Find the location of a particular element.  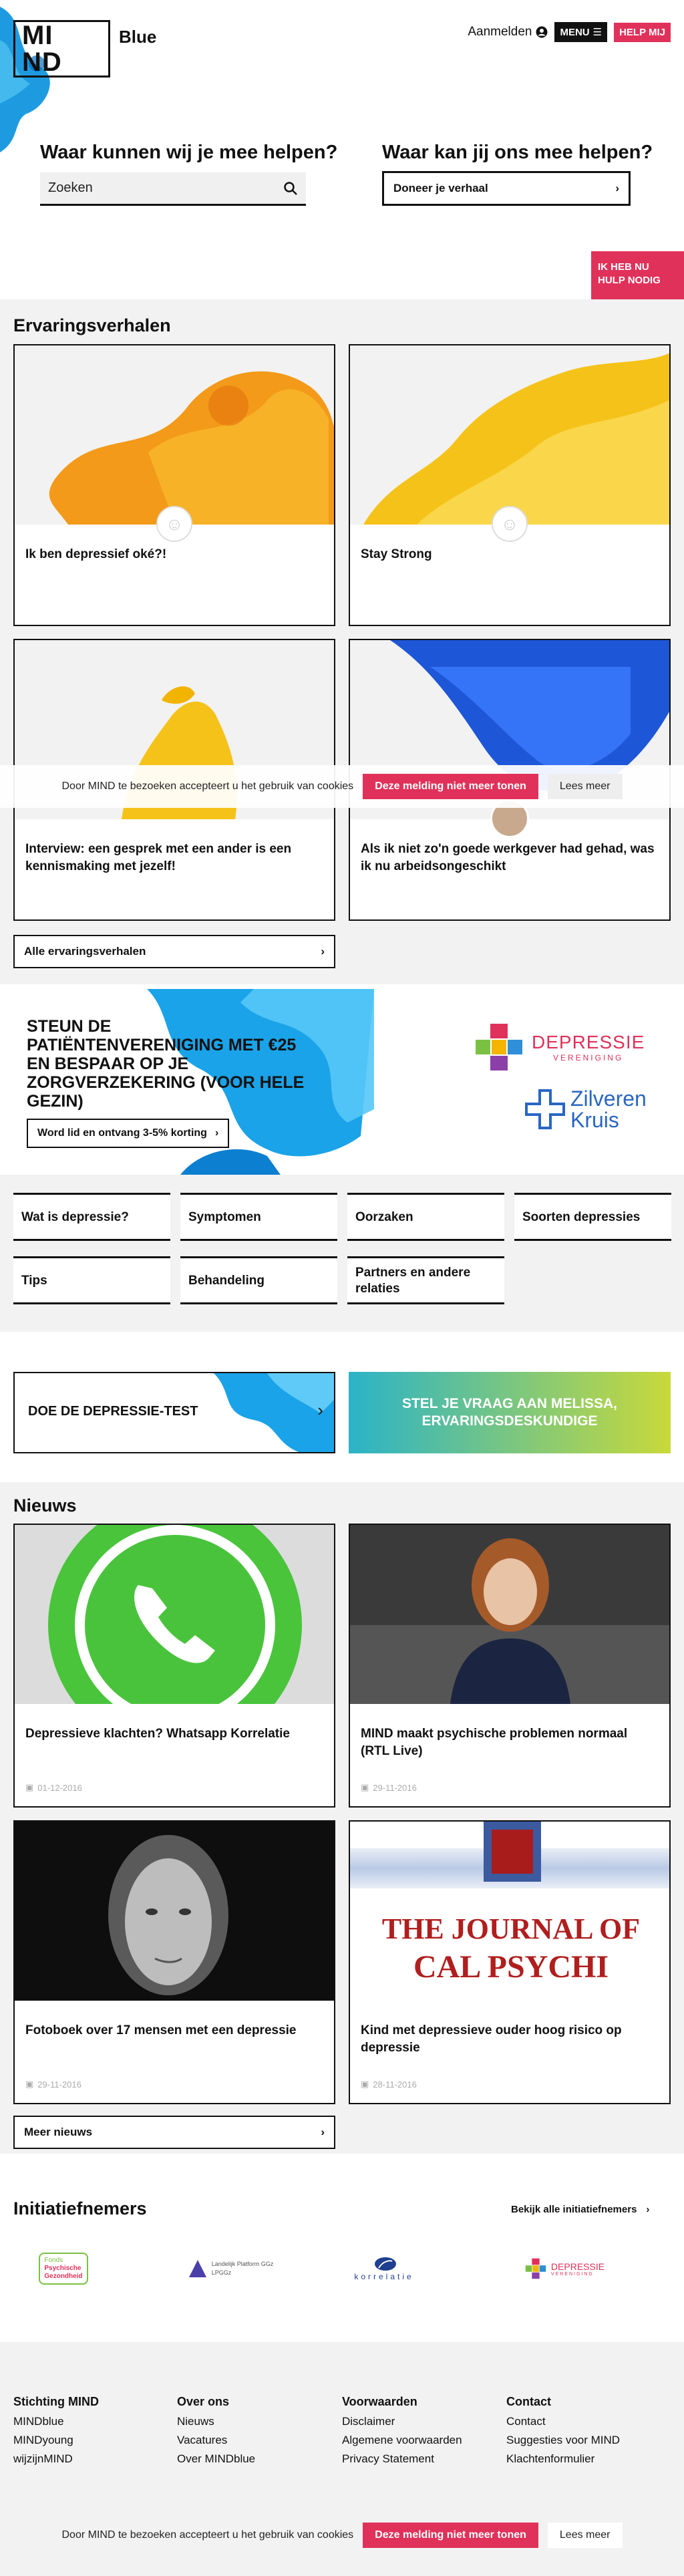

site-logo: MI ND is located at coordinates (61, 49).